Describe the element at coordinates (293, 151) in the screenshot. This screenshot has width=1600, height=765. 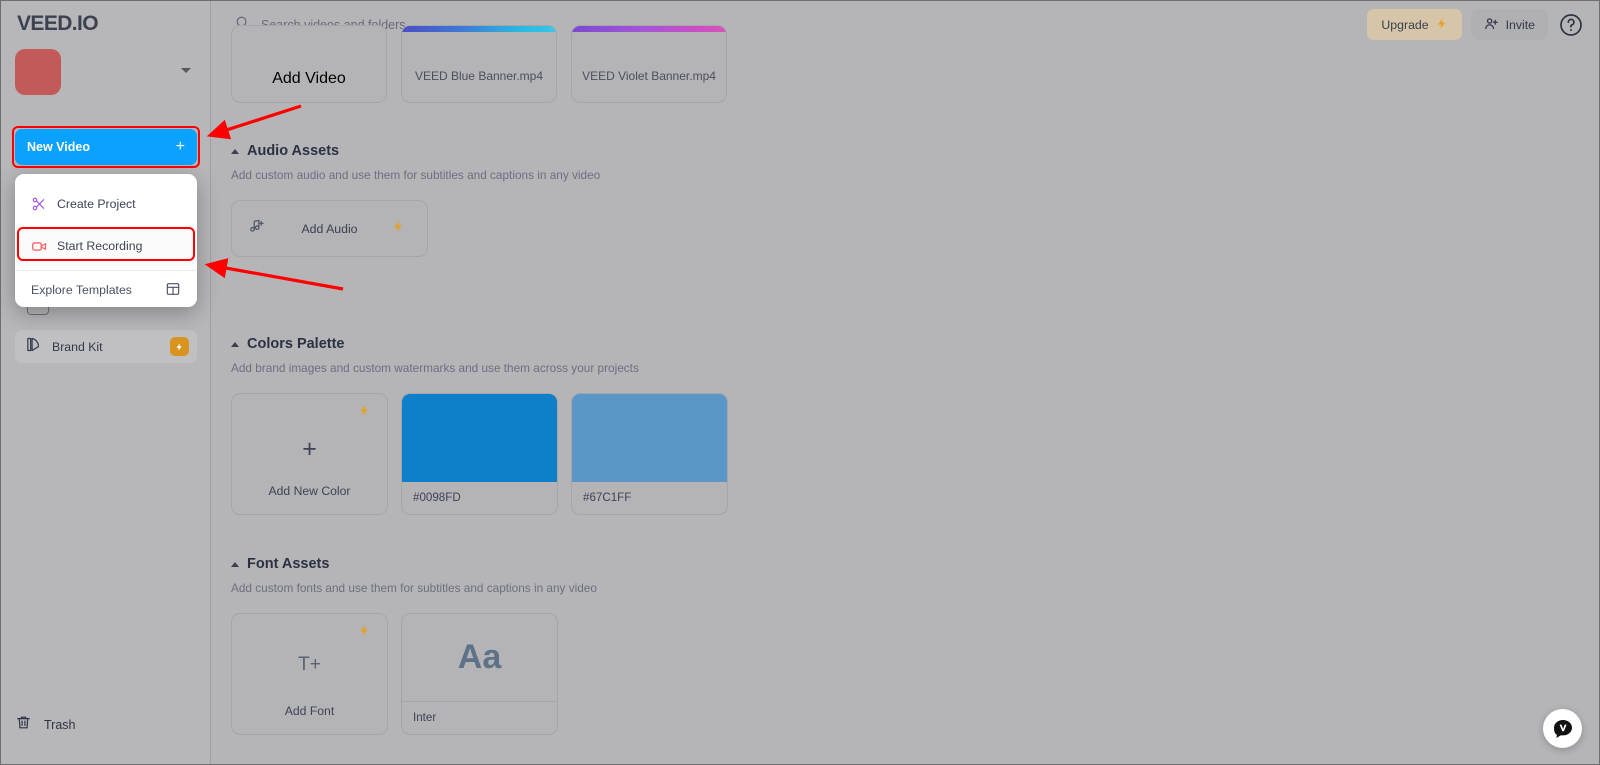
I see `section-title: Audio Assets` at that location.